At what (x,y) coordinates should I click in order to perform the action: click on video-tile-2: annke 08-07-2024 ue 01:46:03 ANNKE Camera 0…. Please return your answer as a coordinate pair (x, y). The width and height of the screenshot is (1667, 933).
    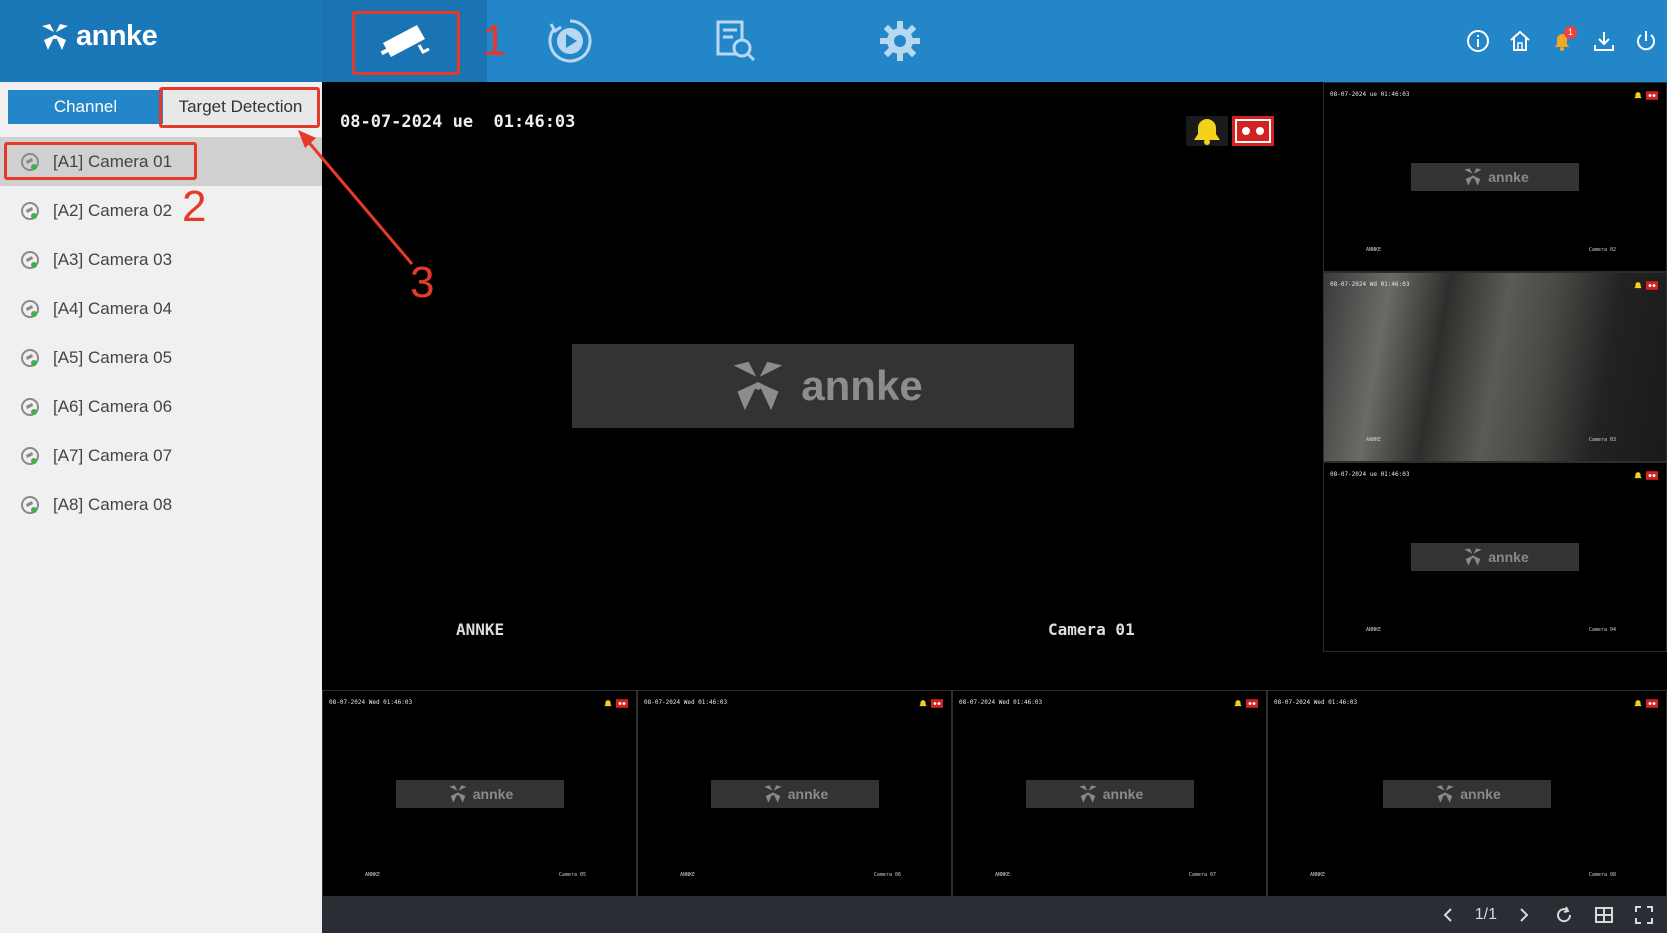
    Looking at the image, I should click on (1495, 177).